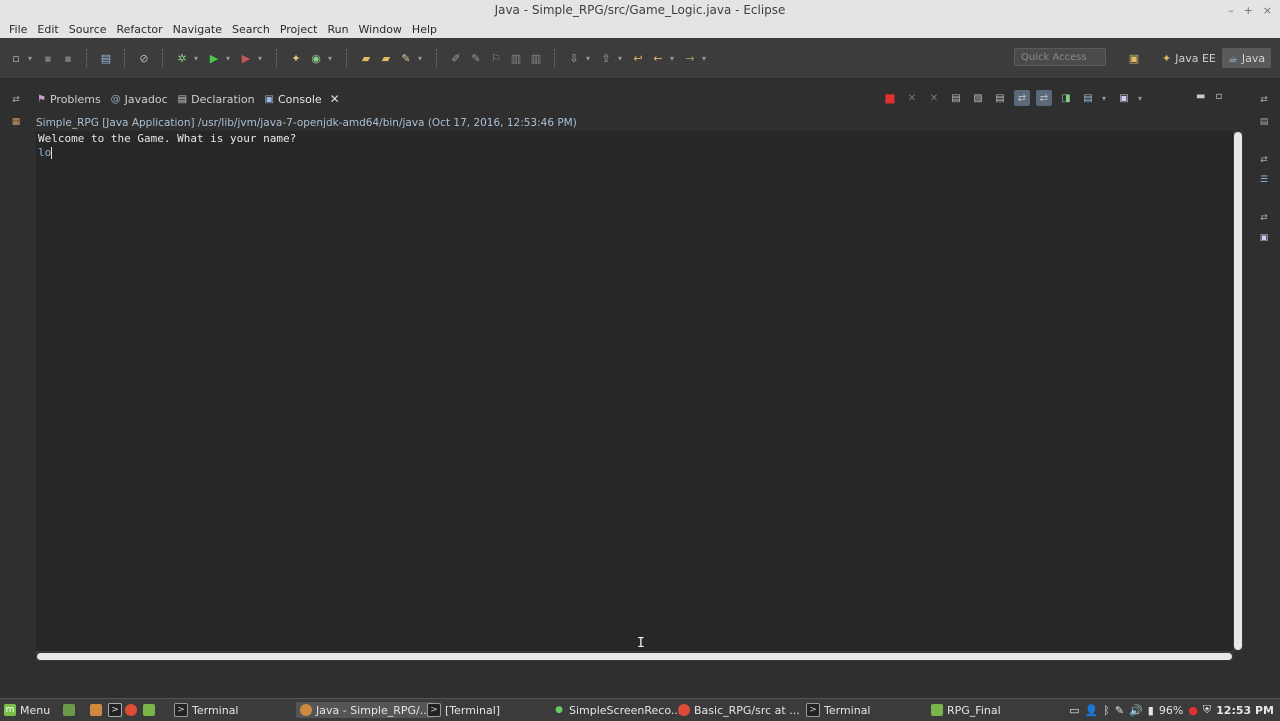 The height and width of the screenshot is (721, 1280). What do you see at coordinates (422, 58) in the screenshot?
I see `search-dropdown-icon: ▾` at bounding box center [422, 58].